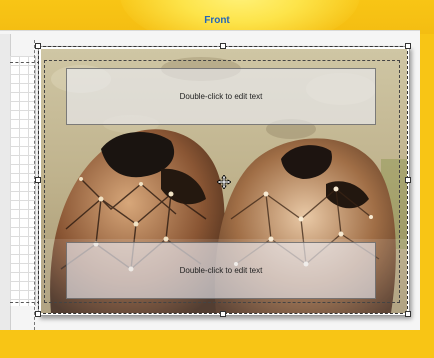 This screenshot has height=358, width=434. What do you see at coordinates (408, 314) in the screenshot?
I see `resize-handle-bottom-right` at bounding box center [408, 314].